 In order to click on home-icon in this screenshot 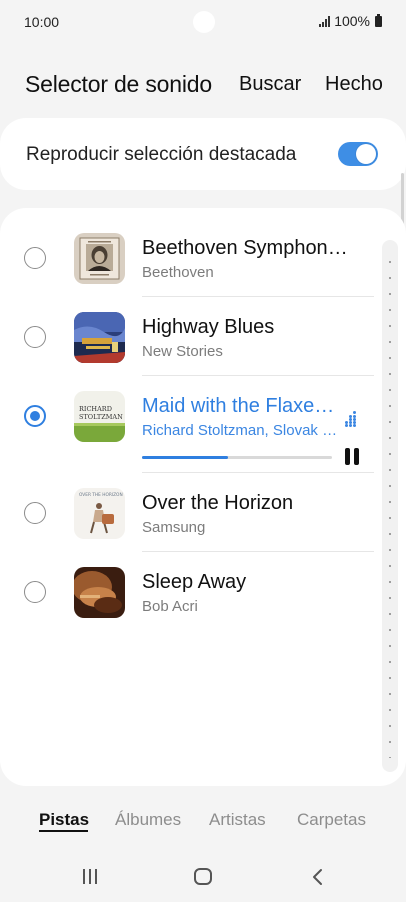, I will do `click(203, 876)`.